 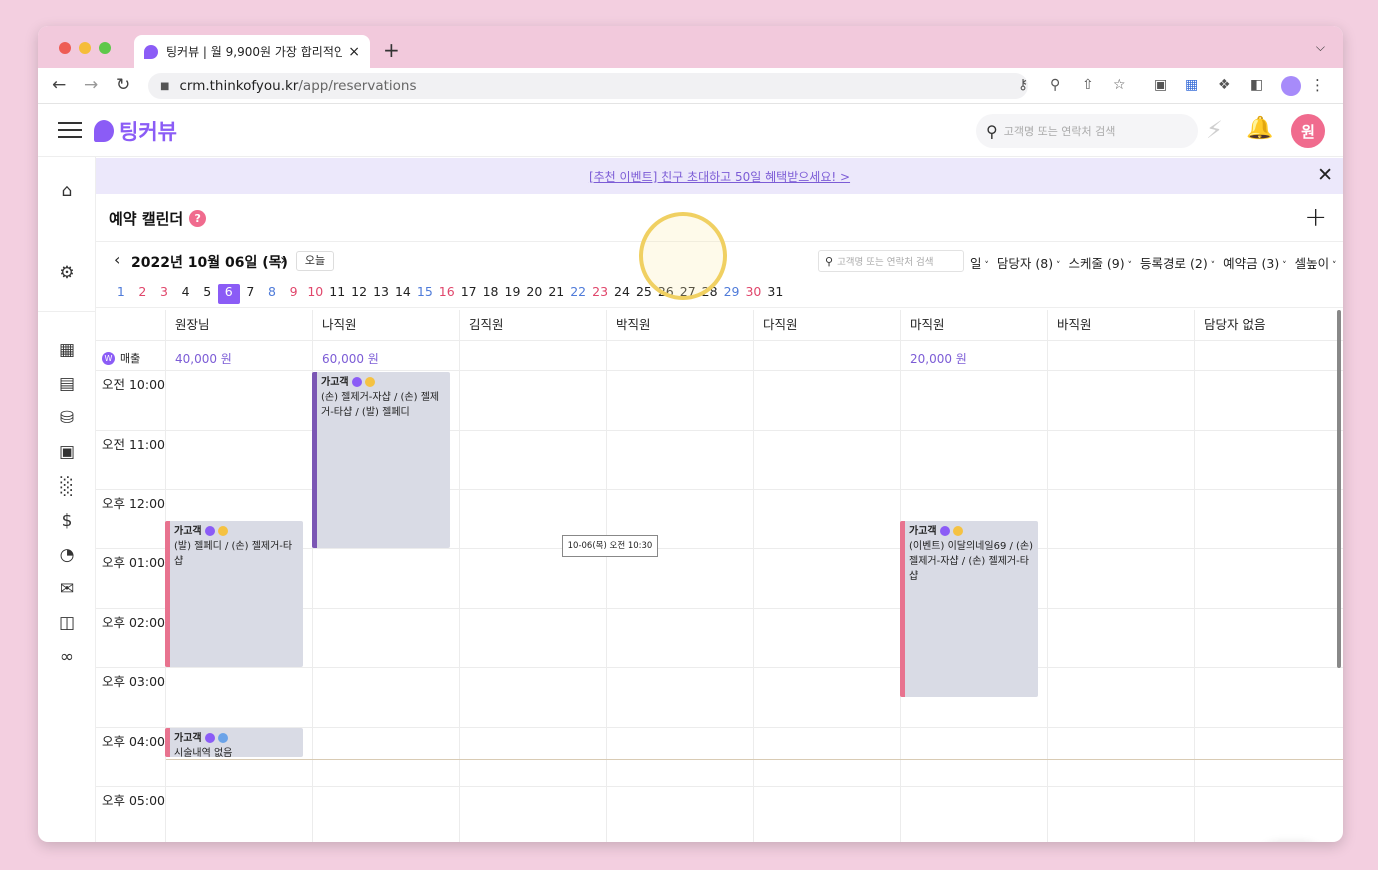 I want to click on archive-icon: ◫, so click(x=67, y=623).